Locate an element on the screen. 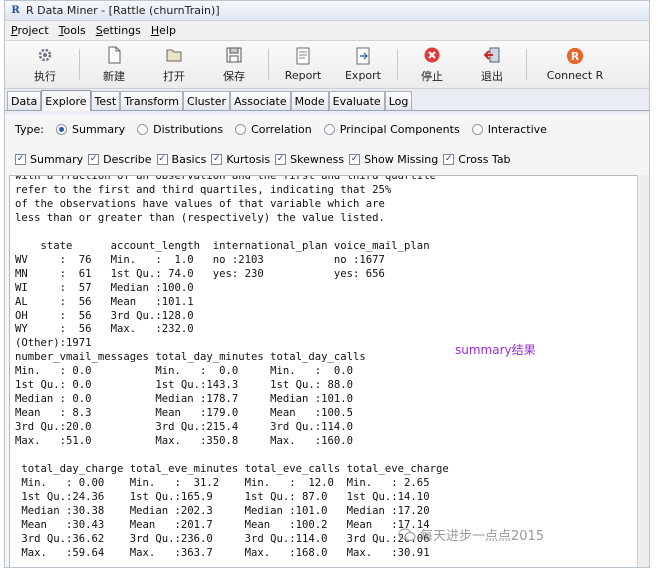  radio-correlation: Correlation is located at coordinates (273, 129).